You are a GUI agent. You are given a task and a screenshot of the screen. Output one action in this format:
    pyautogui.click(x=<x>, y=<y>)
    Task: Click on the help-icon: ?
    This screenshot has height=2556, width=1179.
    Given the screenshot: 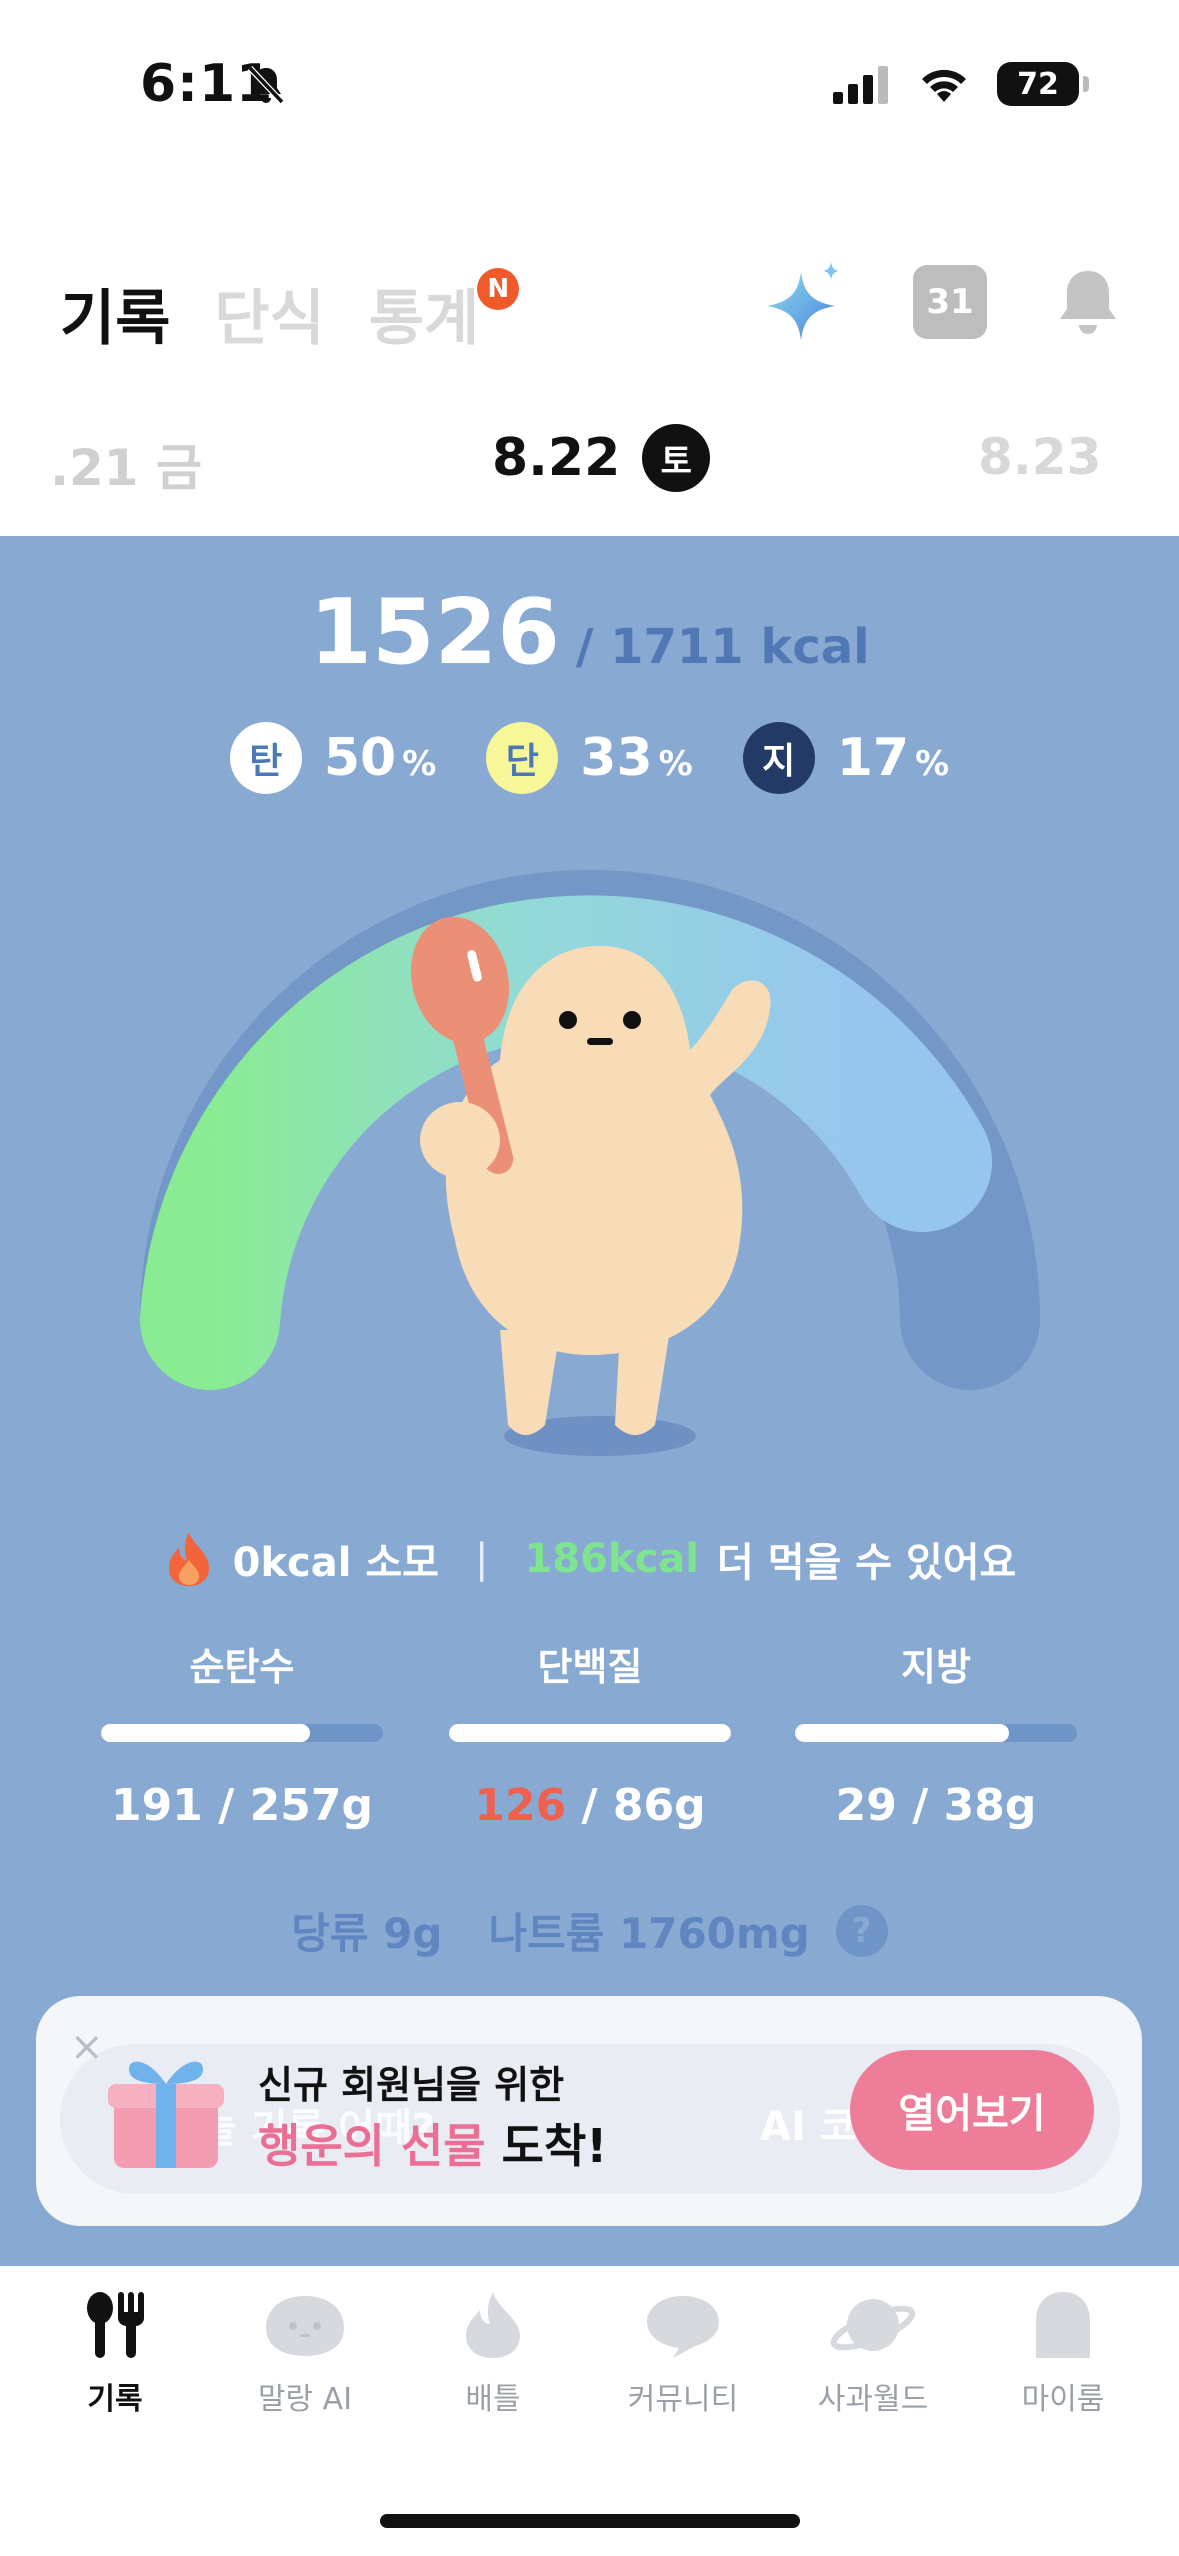 What is the action you would take?
    pyautogui.click(x=861, y=1930)
    